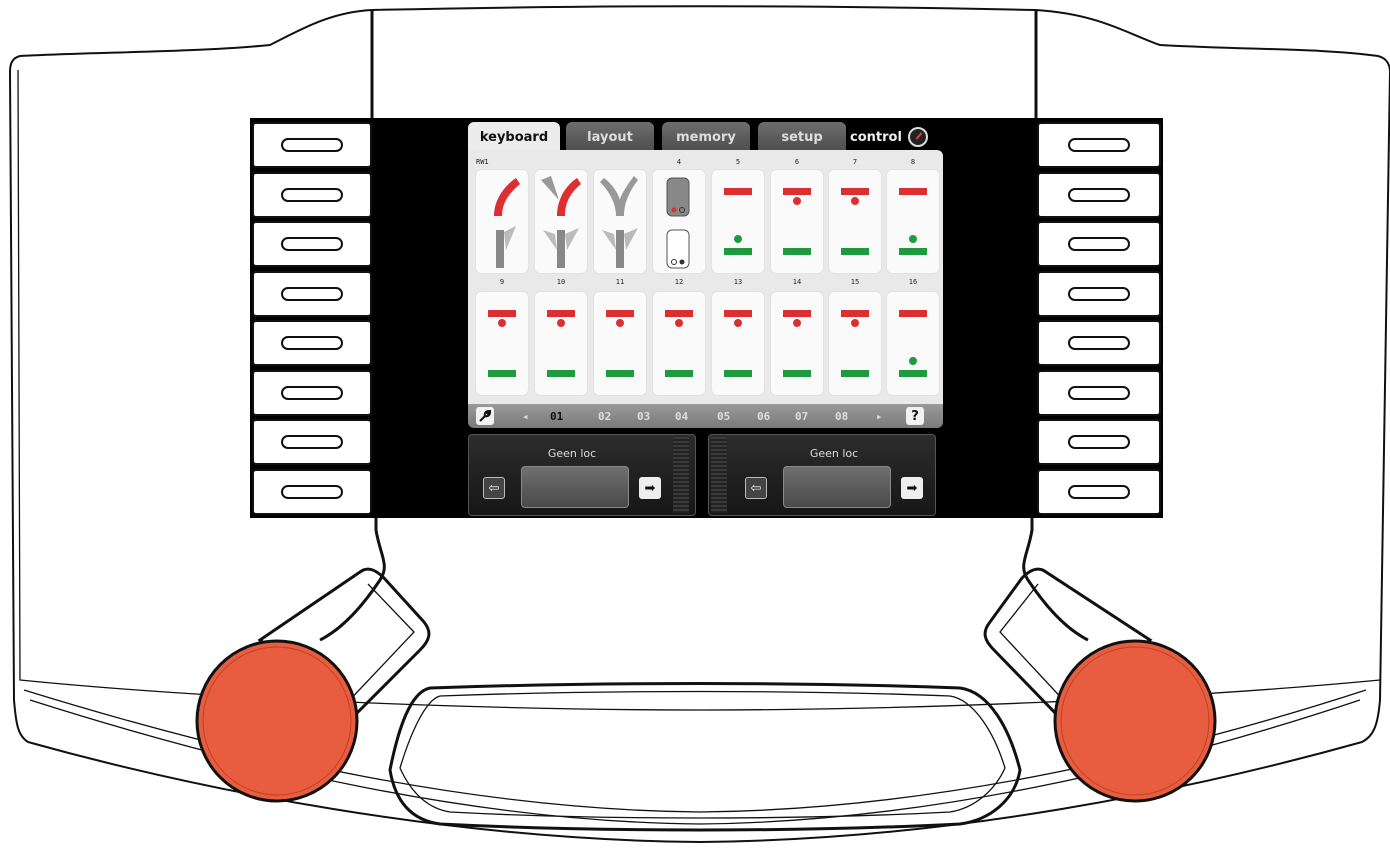 This screenshot has width=1390, height=853. Describe the element at coordinates (502, 221) in the screenshot. I see `keyboard-key-turnout-curve` at that location.